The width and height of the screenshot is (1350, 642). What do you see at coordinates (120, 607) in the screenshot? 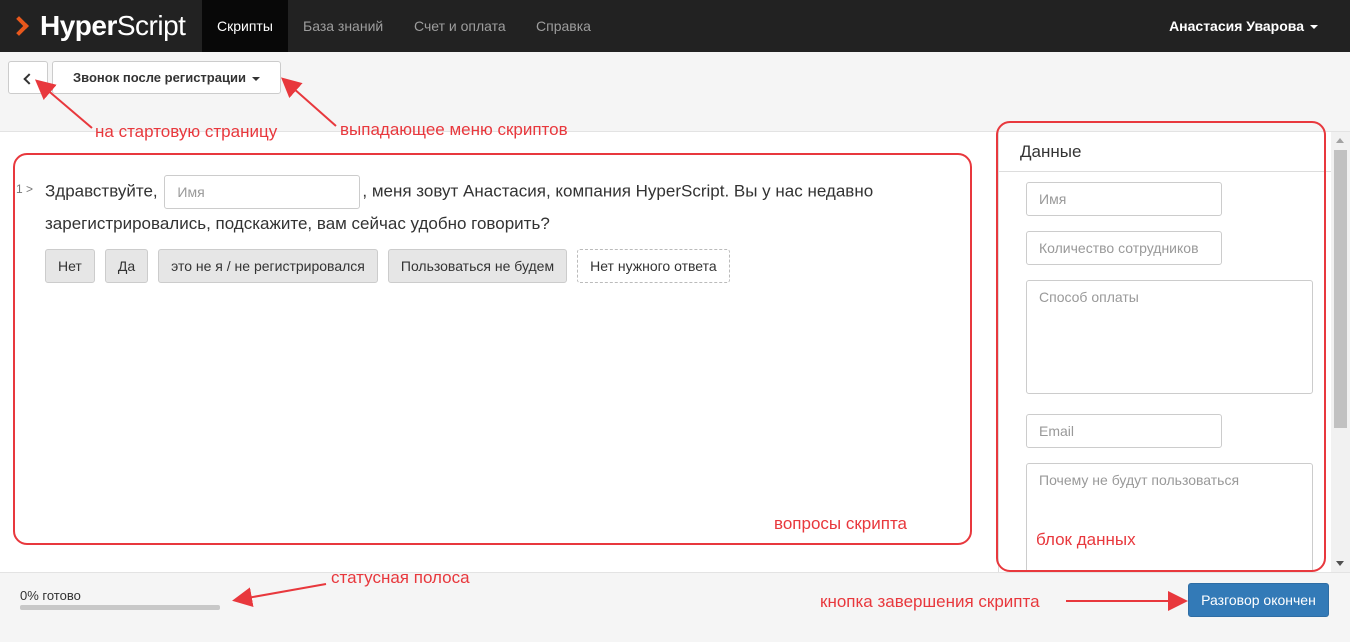
I see `progress-bar` at bounding box center [120, 607].